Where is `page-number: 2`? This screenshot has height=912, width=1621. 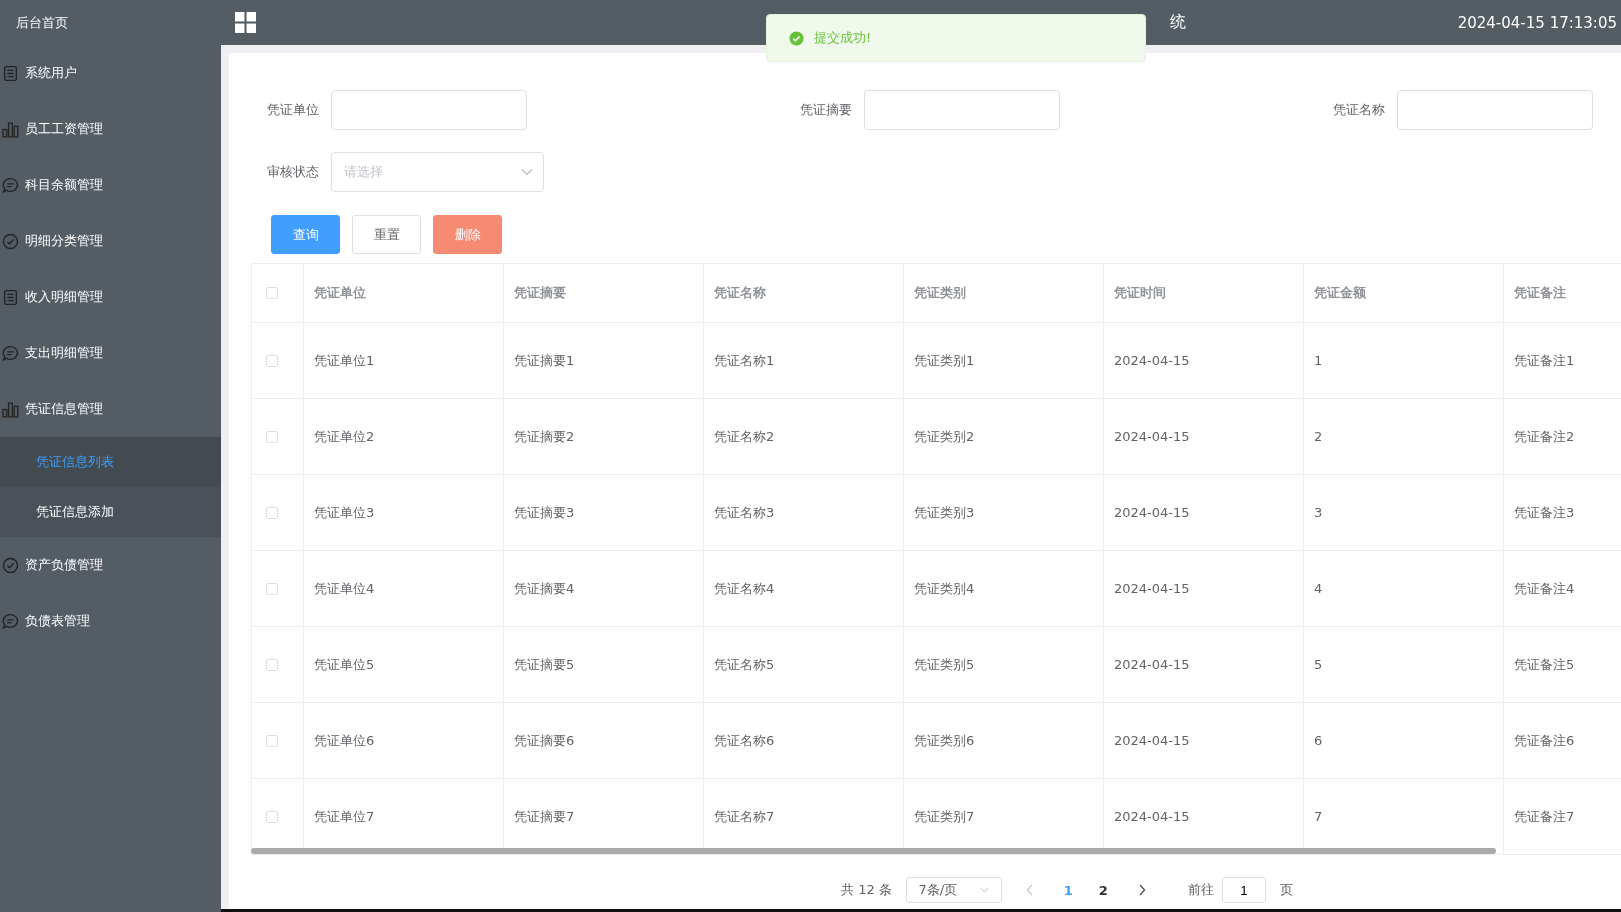 page-number: 2 is located at coordinates (1103, 890).